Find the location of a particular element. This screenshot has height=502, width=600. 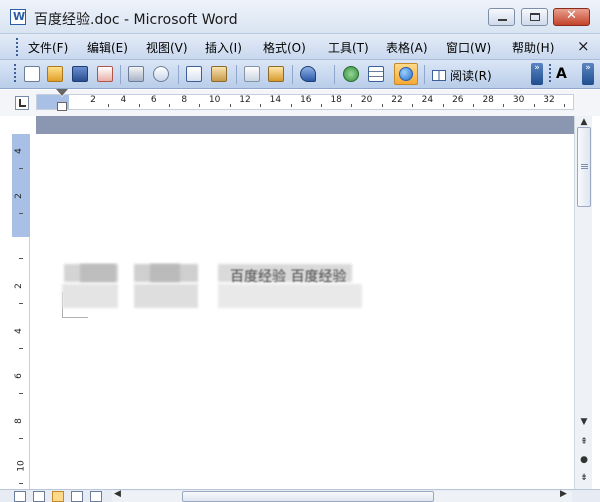

save-icon is located at coordinates (80, 74).